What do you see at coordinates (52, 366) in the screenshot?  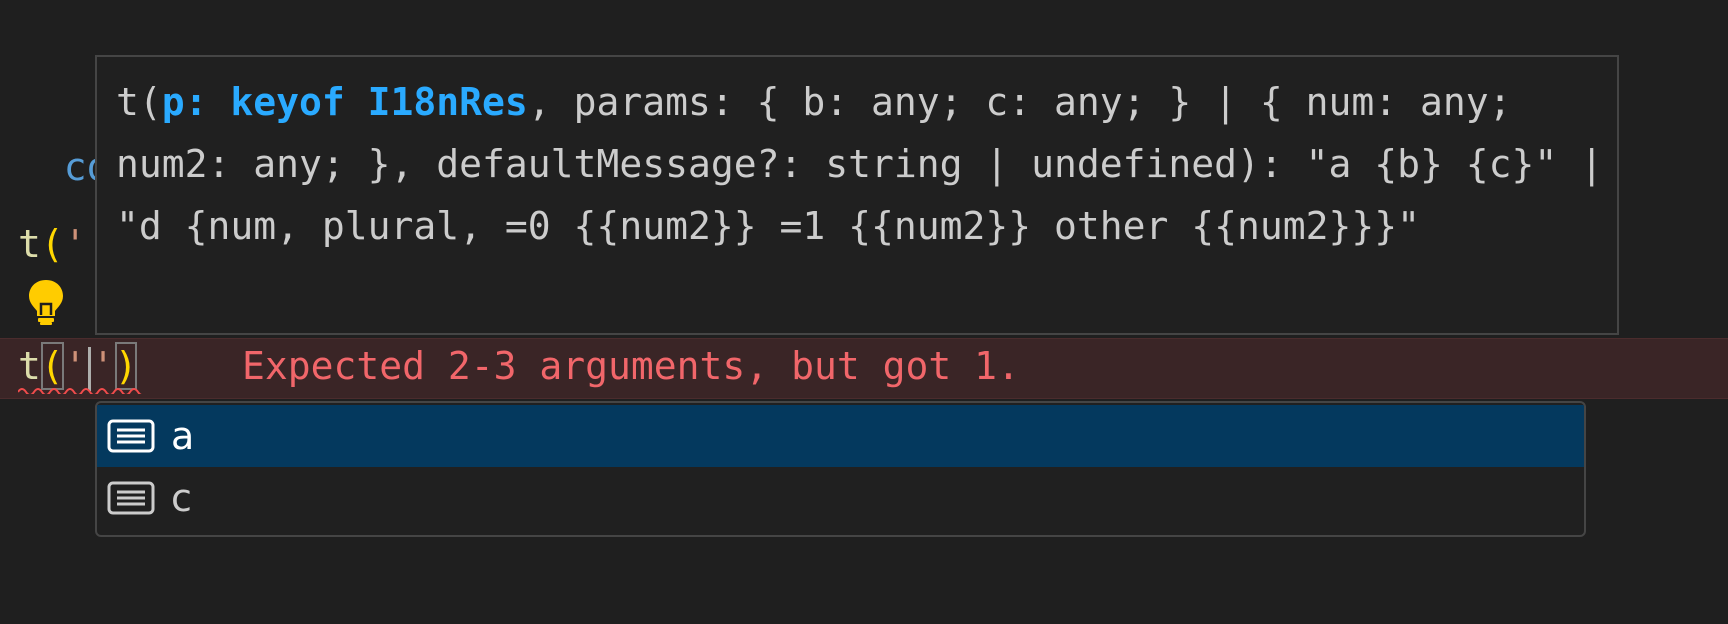 I see `open-paren-match: (` at bounding box center [52, 366].